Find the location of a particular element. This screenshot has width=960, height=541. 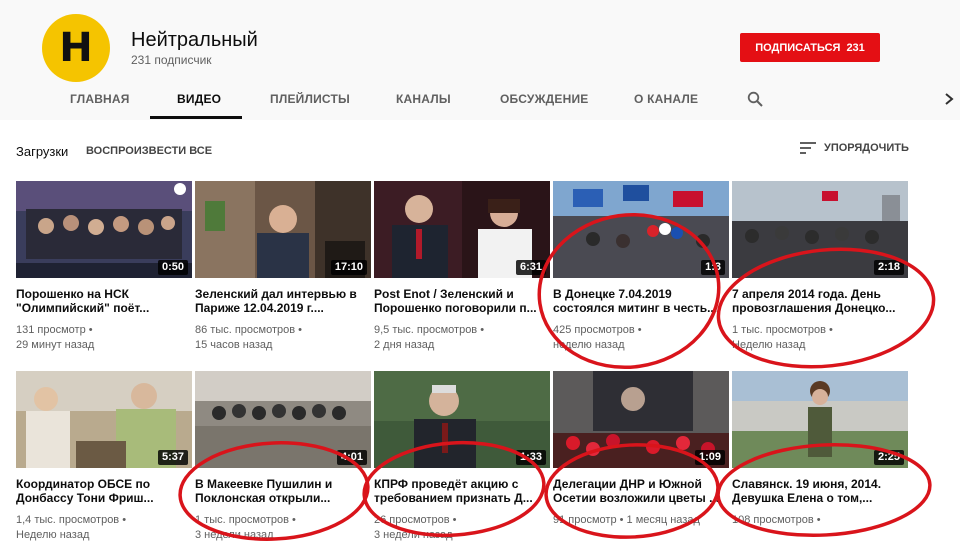

sort-label: УПОРЯДОЧИТЬ is located at coordinates (866, 148).